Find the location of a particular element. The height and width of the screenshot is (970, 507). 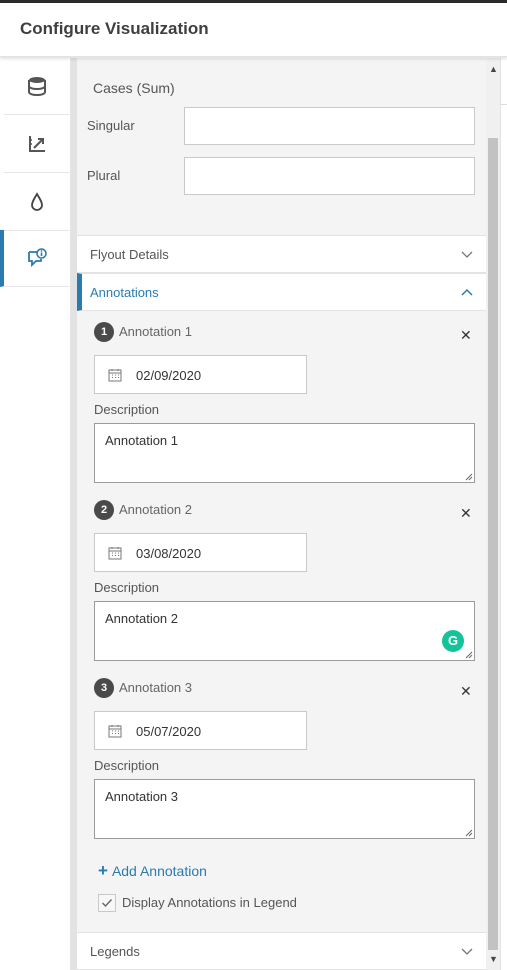

checkmark-icon is located at coordinates (107, 903).